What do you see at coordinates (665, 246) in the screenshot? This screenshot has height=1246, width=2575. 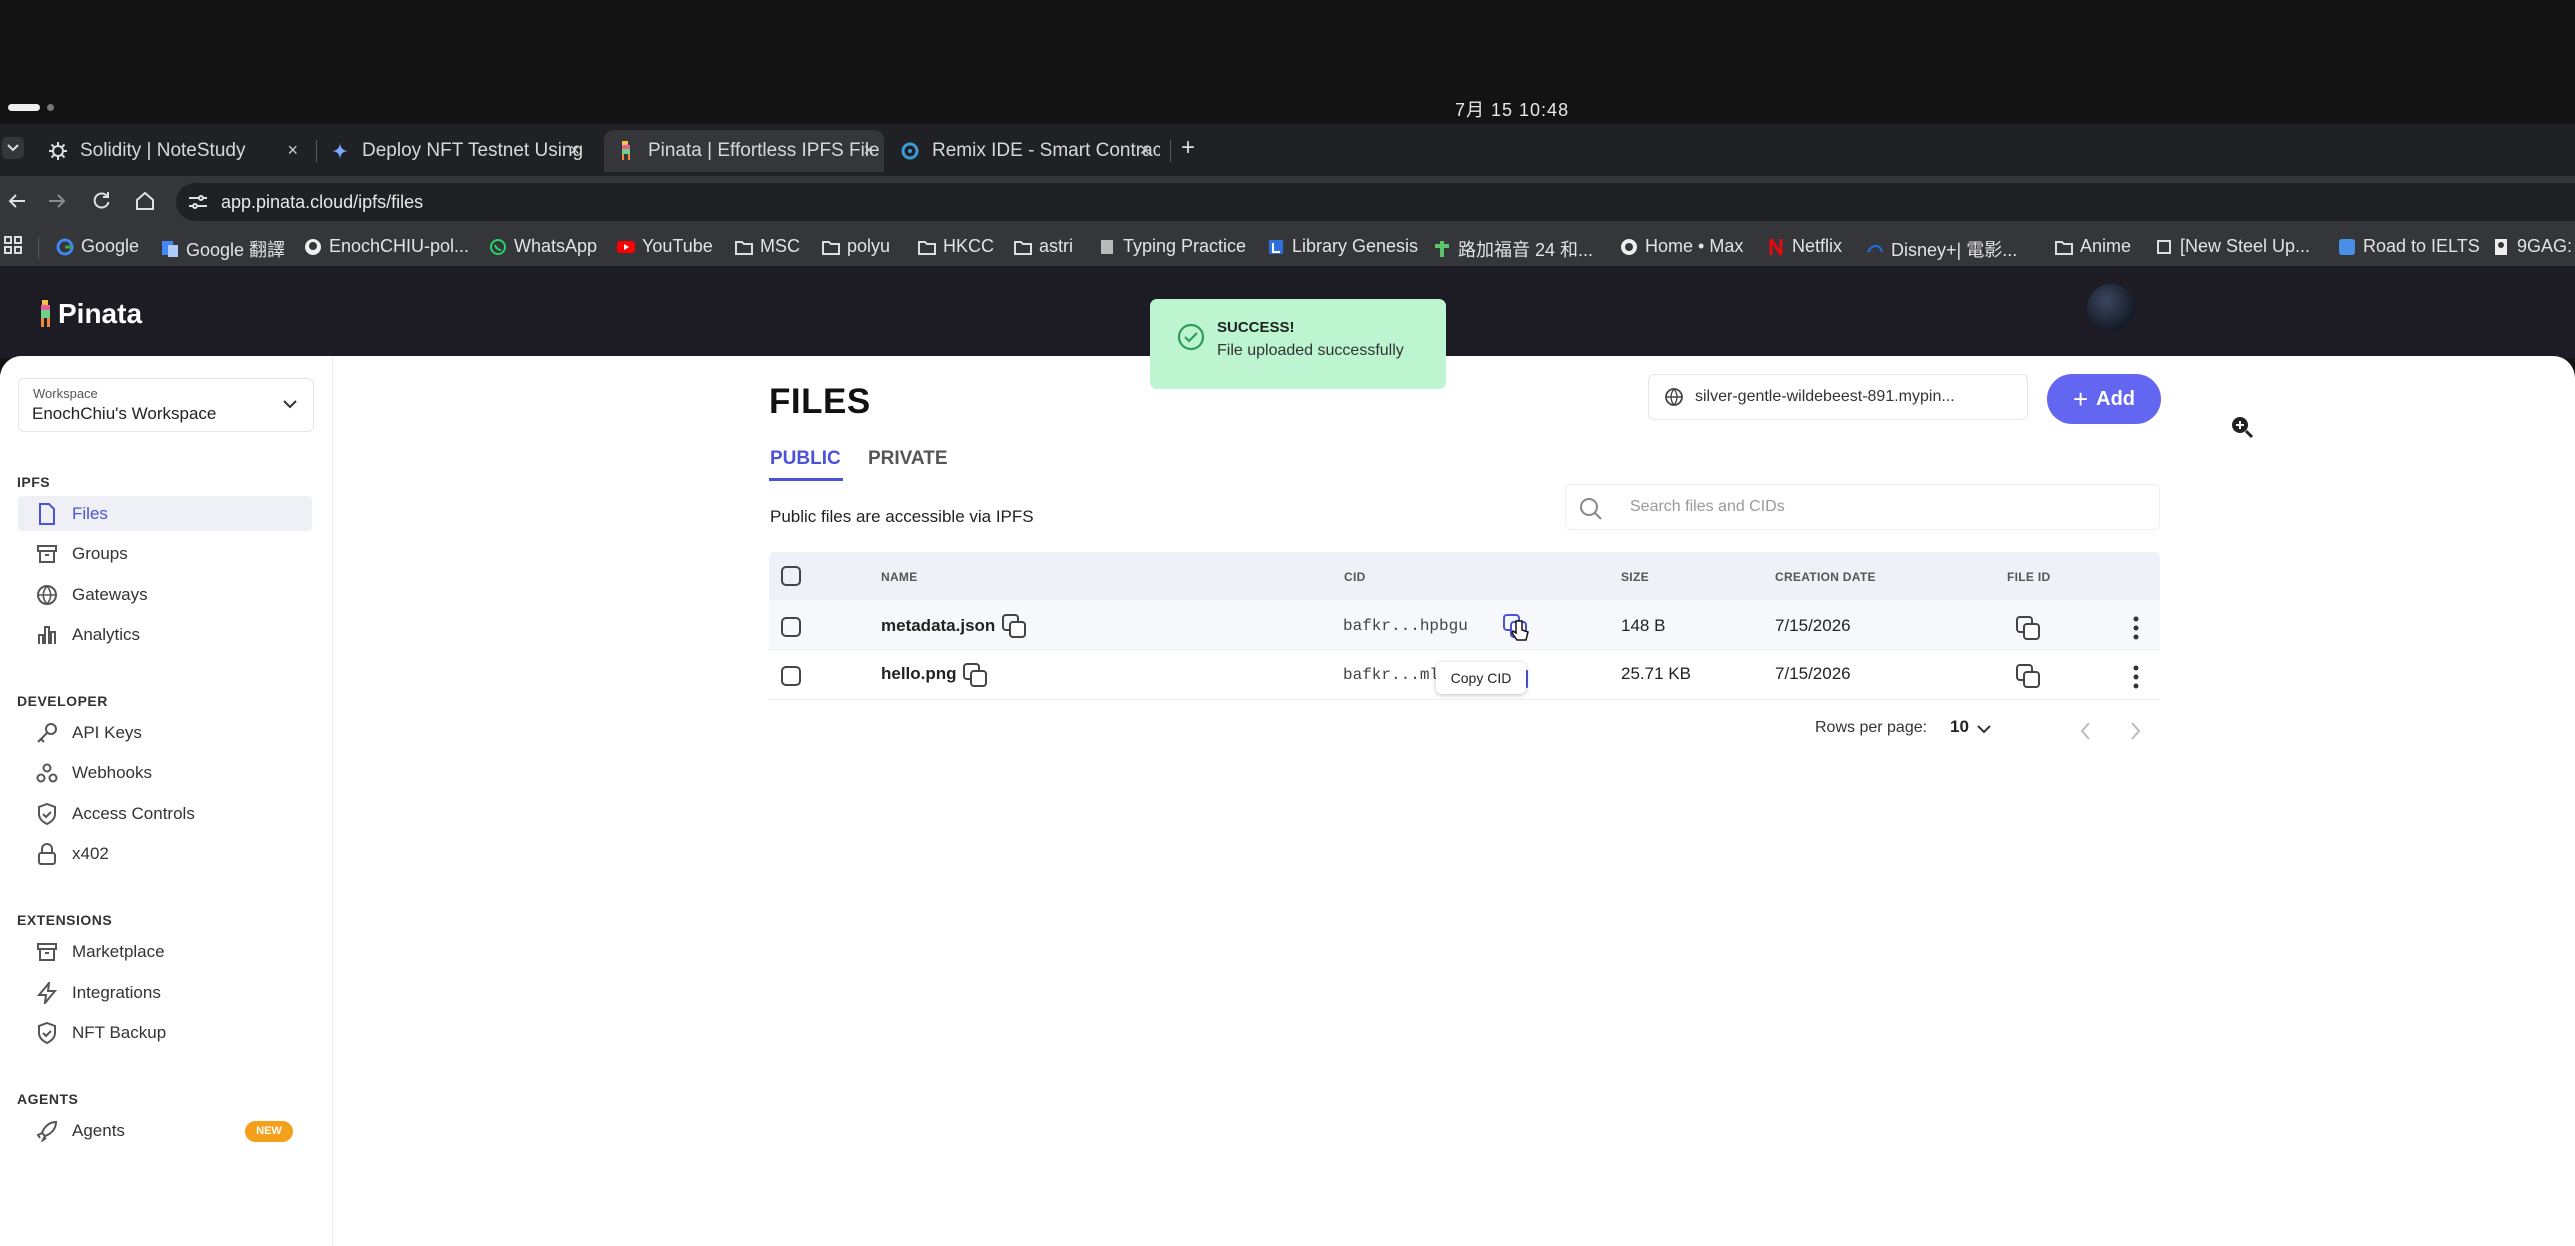 I see `bookmark-youtube: YouTube` at bounding box center [665, 246].